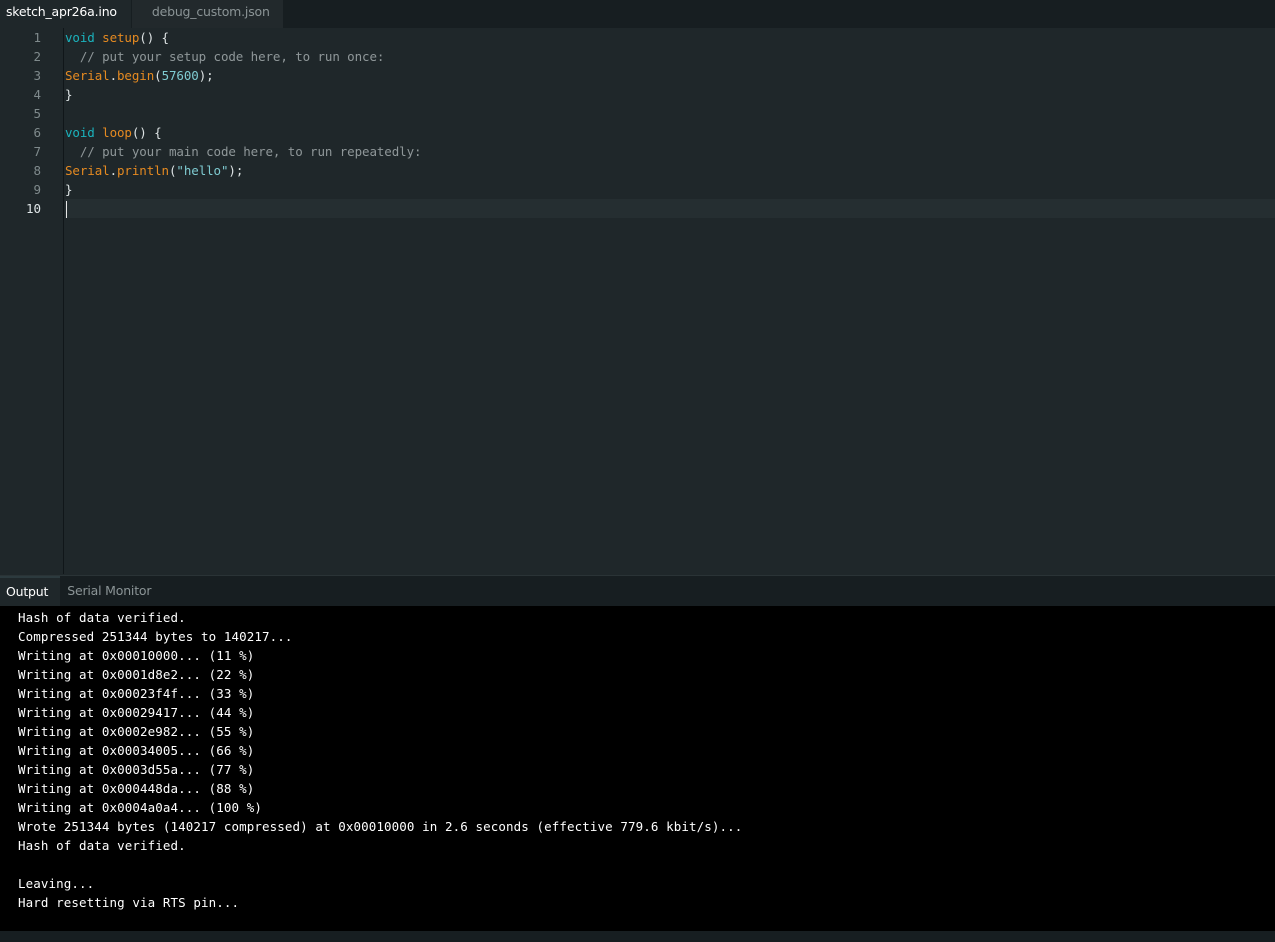 This screenshot has width=1275, height=942. What do you see at coordinates (206, 14) in the screenshot?
I see `tab-debug-custom-json: debug_custom.json` at bounding box center [206, 14].